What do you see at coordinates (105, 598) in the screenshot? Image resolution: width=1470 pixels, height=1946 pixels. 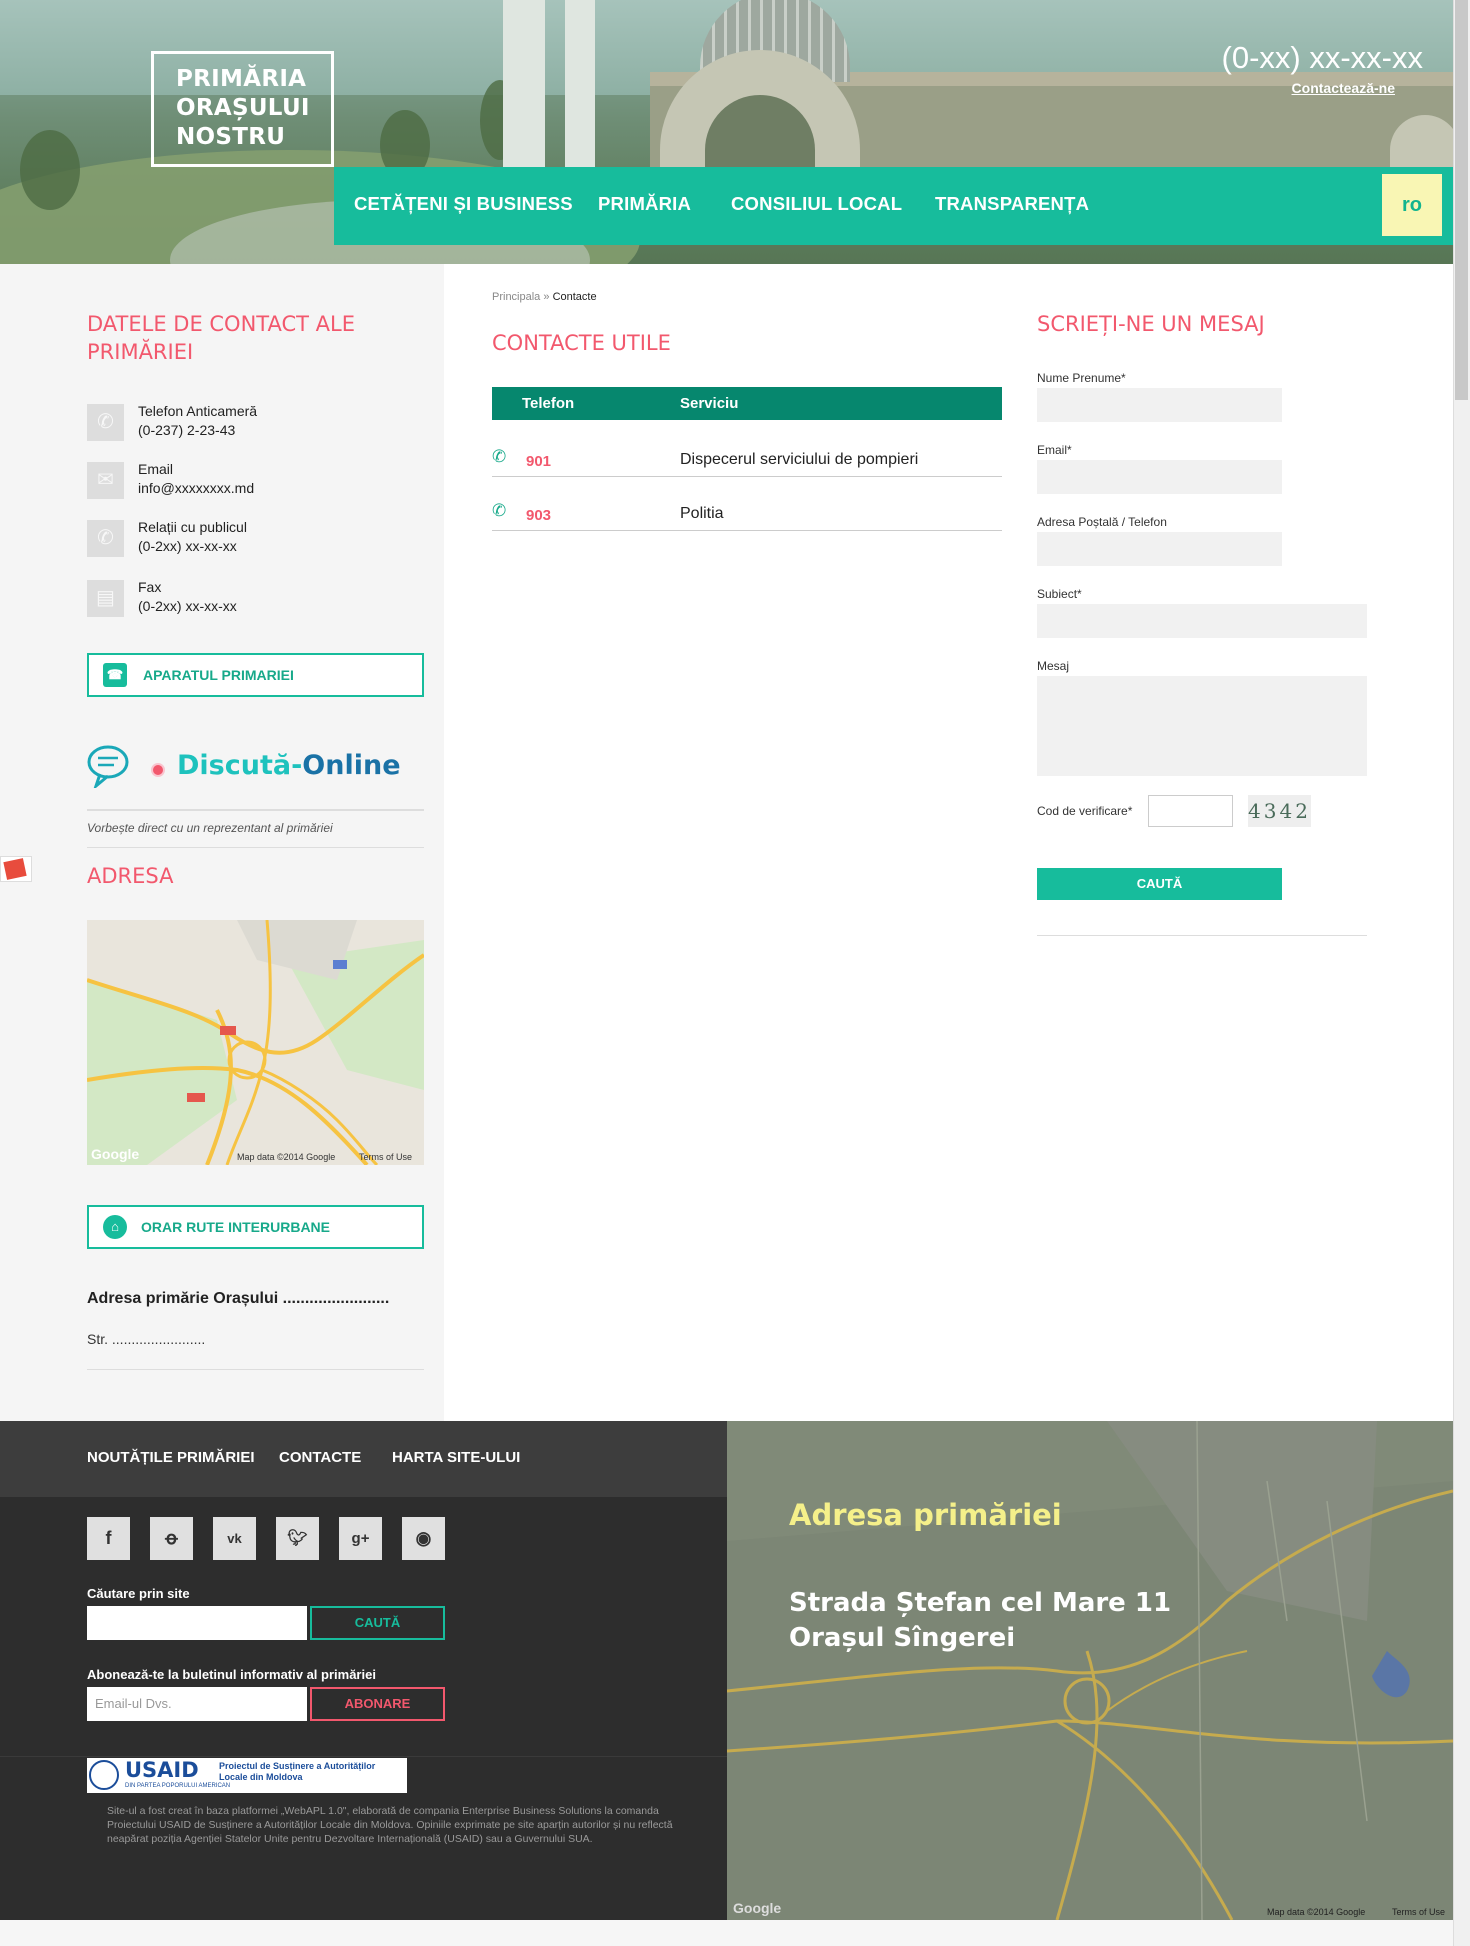 I see `fax-icon: ▤` at bounding box center [105, 598].